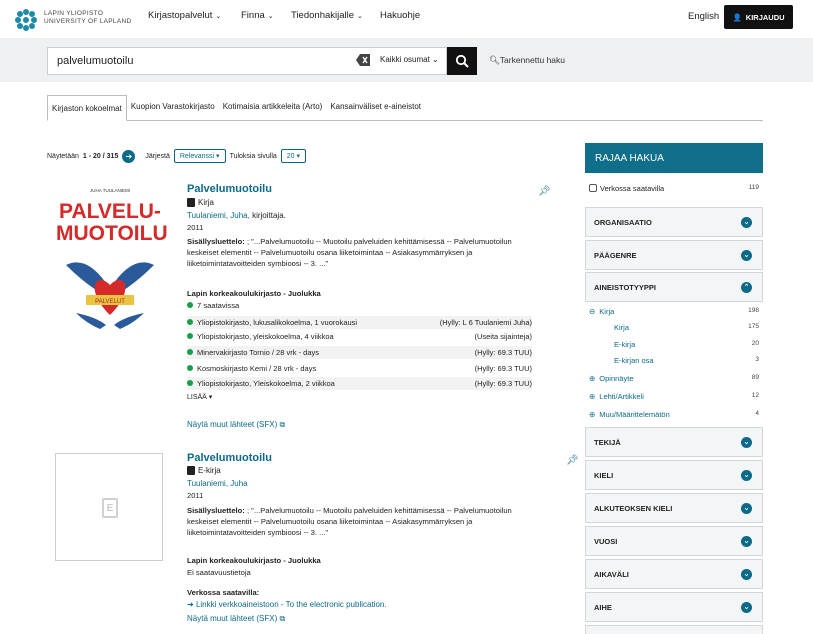 This screenshot has width=813, height=634. What do you see at coordinates (110, 302) in the screenshot?
I see `svg-text: PALVELUT` at bounding box center [110, 302].